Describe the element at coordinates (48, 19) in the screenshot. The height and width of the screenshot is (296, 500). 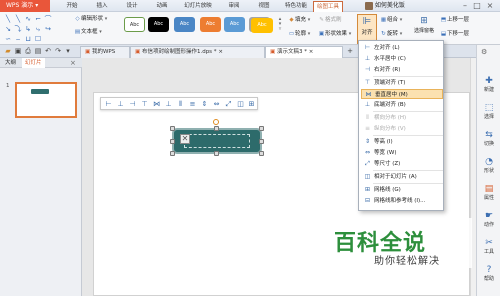
I see `curve-shape-icon: ⌒` at that location.